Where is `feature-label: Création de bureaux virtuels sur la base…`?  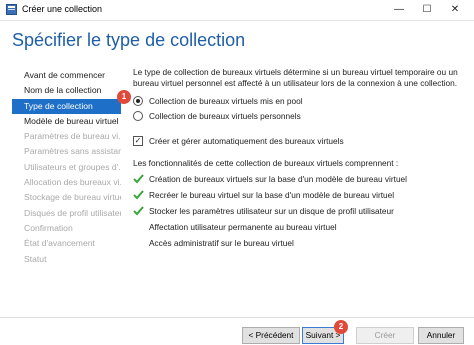 feature-label: Création de bureaux virtuels sur la base… is located at coordinates (278, 179).